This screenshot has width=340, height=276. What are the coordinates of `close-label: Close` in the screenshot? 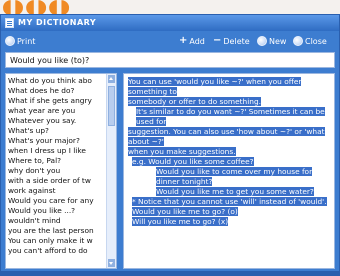 It's located at (316, 41).